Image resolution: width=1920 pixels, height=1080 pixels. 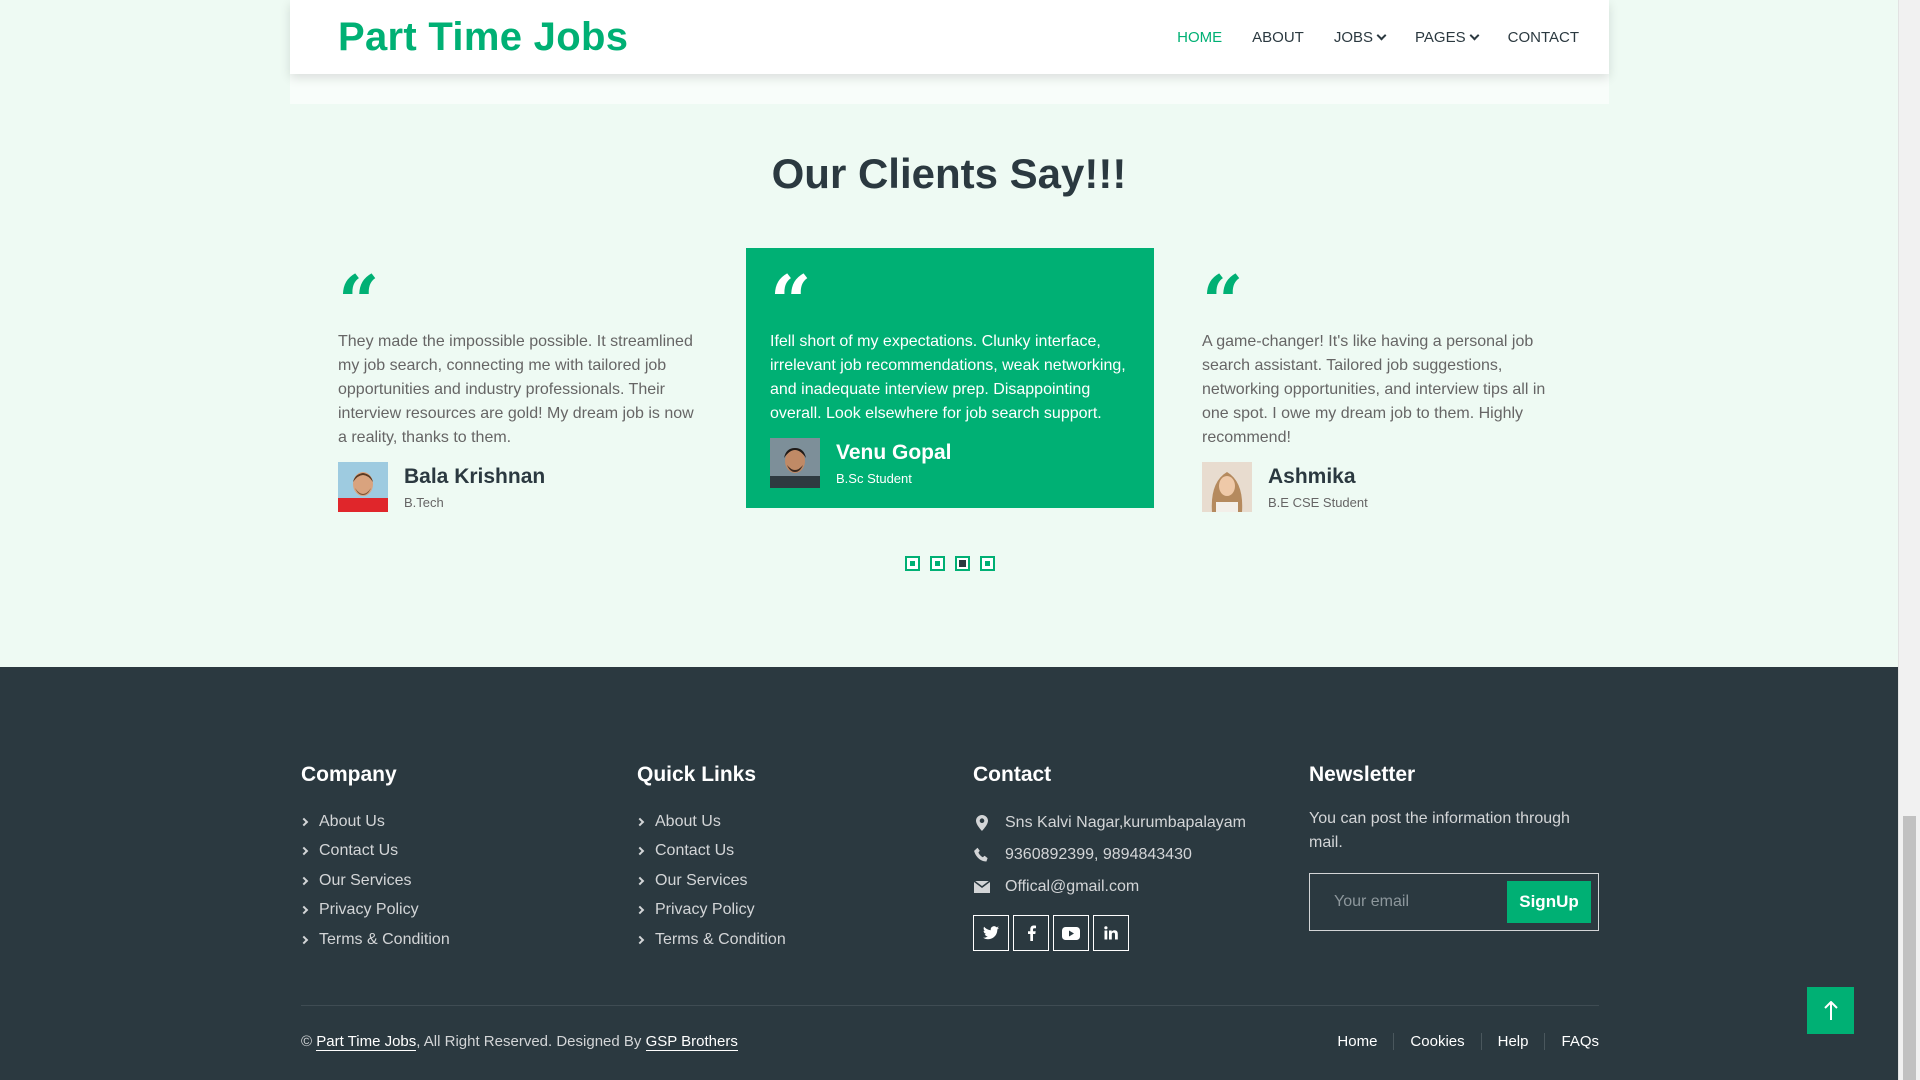 What do you see at coordinates (1909, 948) in the screenshot?
I see `scrollbar-thumb` at bounding box center [1909, 948].